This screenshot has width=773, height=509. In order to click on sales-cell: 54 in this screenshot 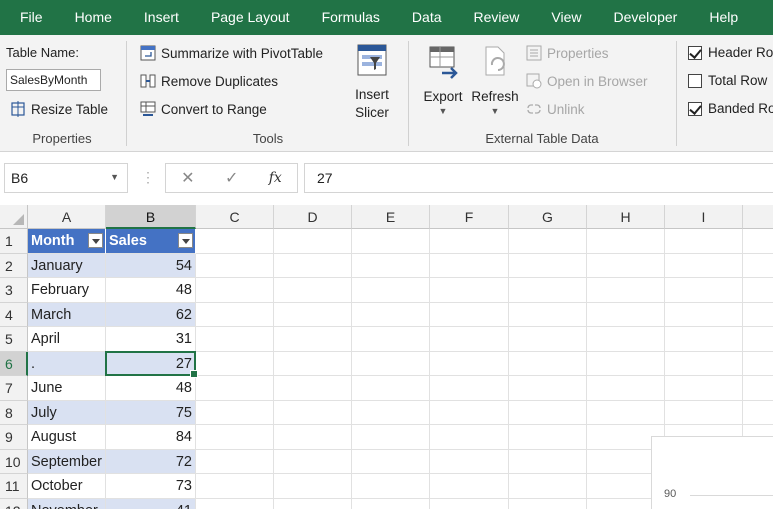, I will do `click(151, 265)`.